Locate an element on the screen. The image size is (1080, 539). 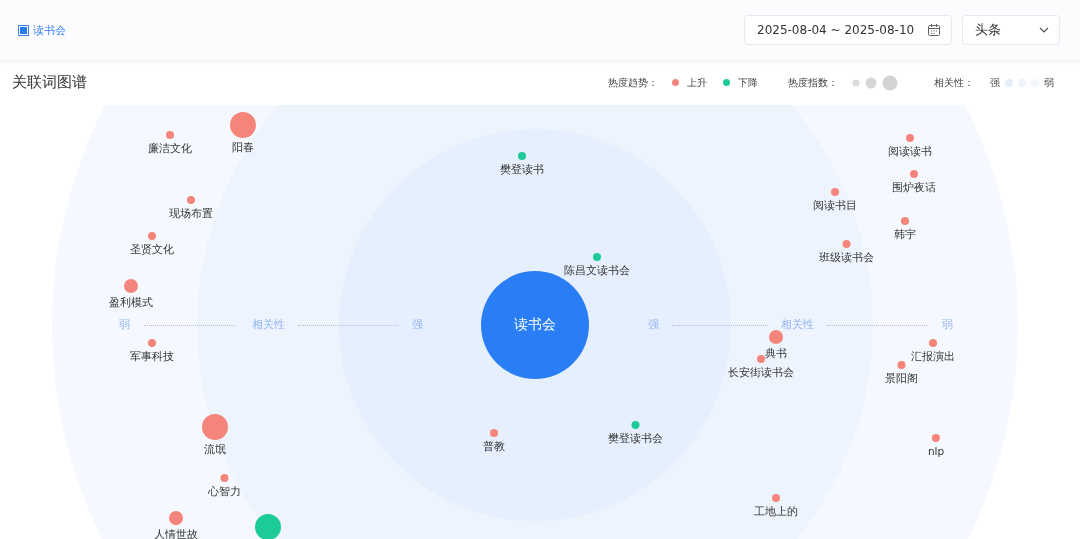
keyword-label: 樊登读书 is located at coordinates (522, 170).